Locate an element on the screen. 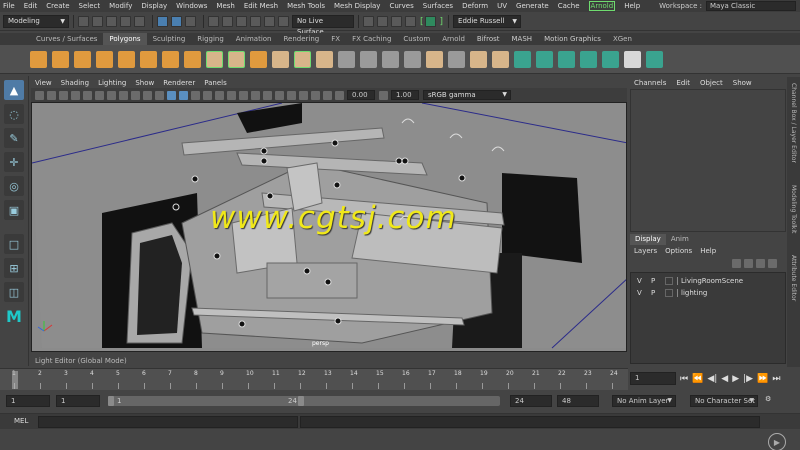 This screenshot has width=800, height=450. animation-end-field: 48 is located at coordinates (578, 401).